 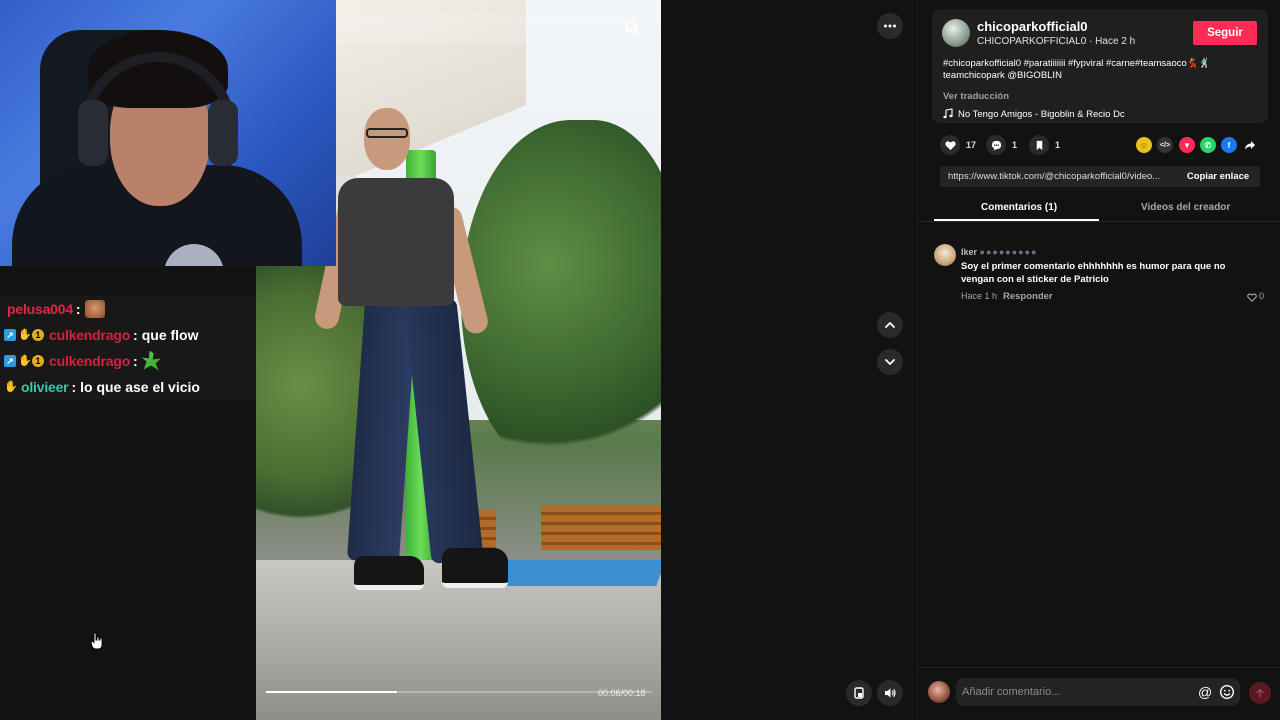 What do you see at coordinates (622, 693) in the screenshot?
I see `video-time: 00:06/00:18` at bounding box center [622, 693].